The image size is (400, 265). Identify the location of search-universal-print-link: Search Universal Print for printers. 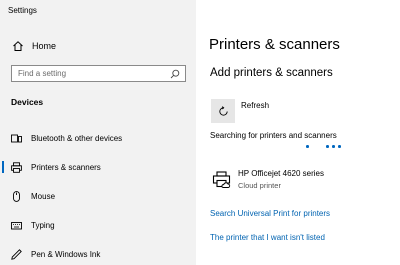
(270, 213).